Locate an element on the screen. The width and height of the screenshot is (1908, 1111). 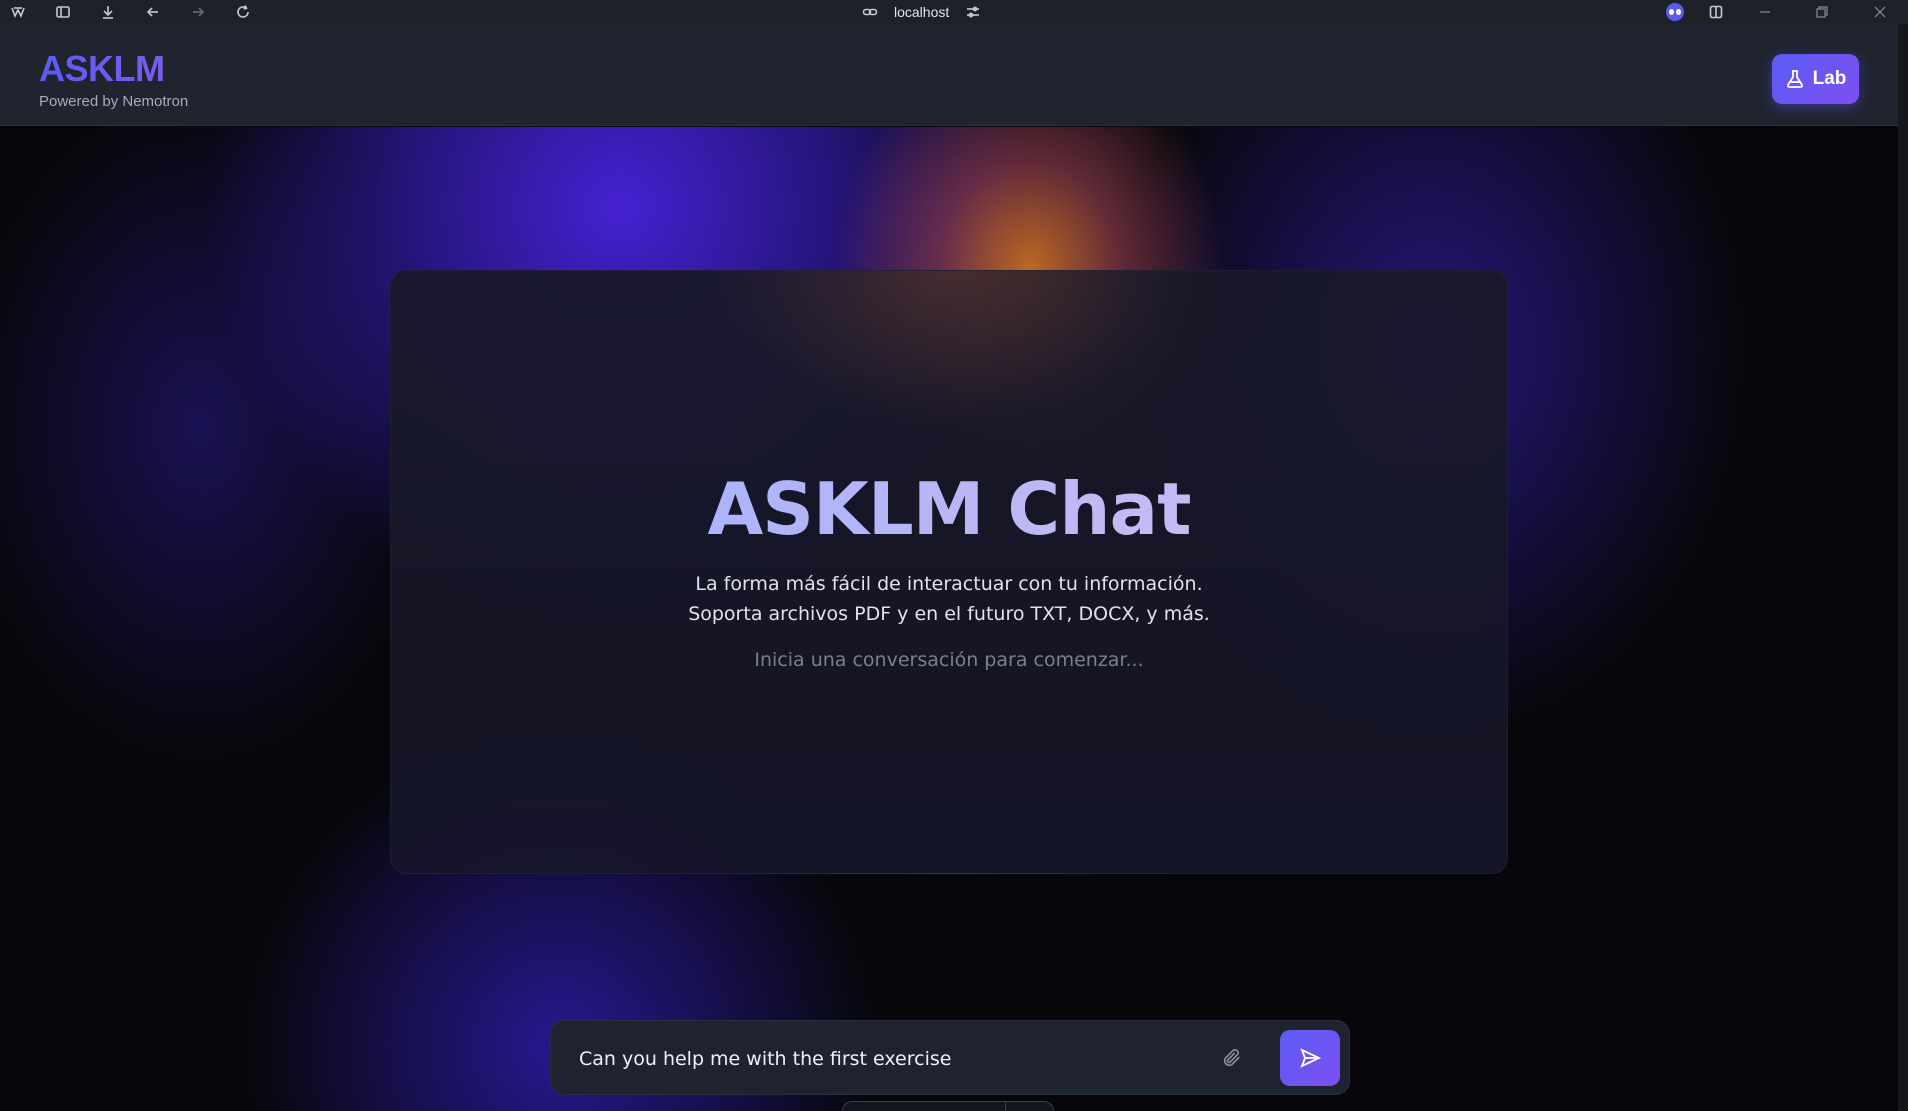
flask-icon is located at coordinates (1795, 79).